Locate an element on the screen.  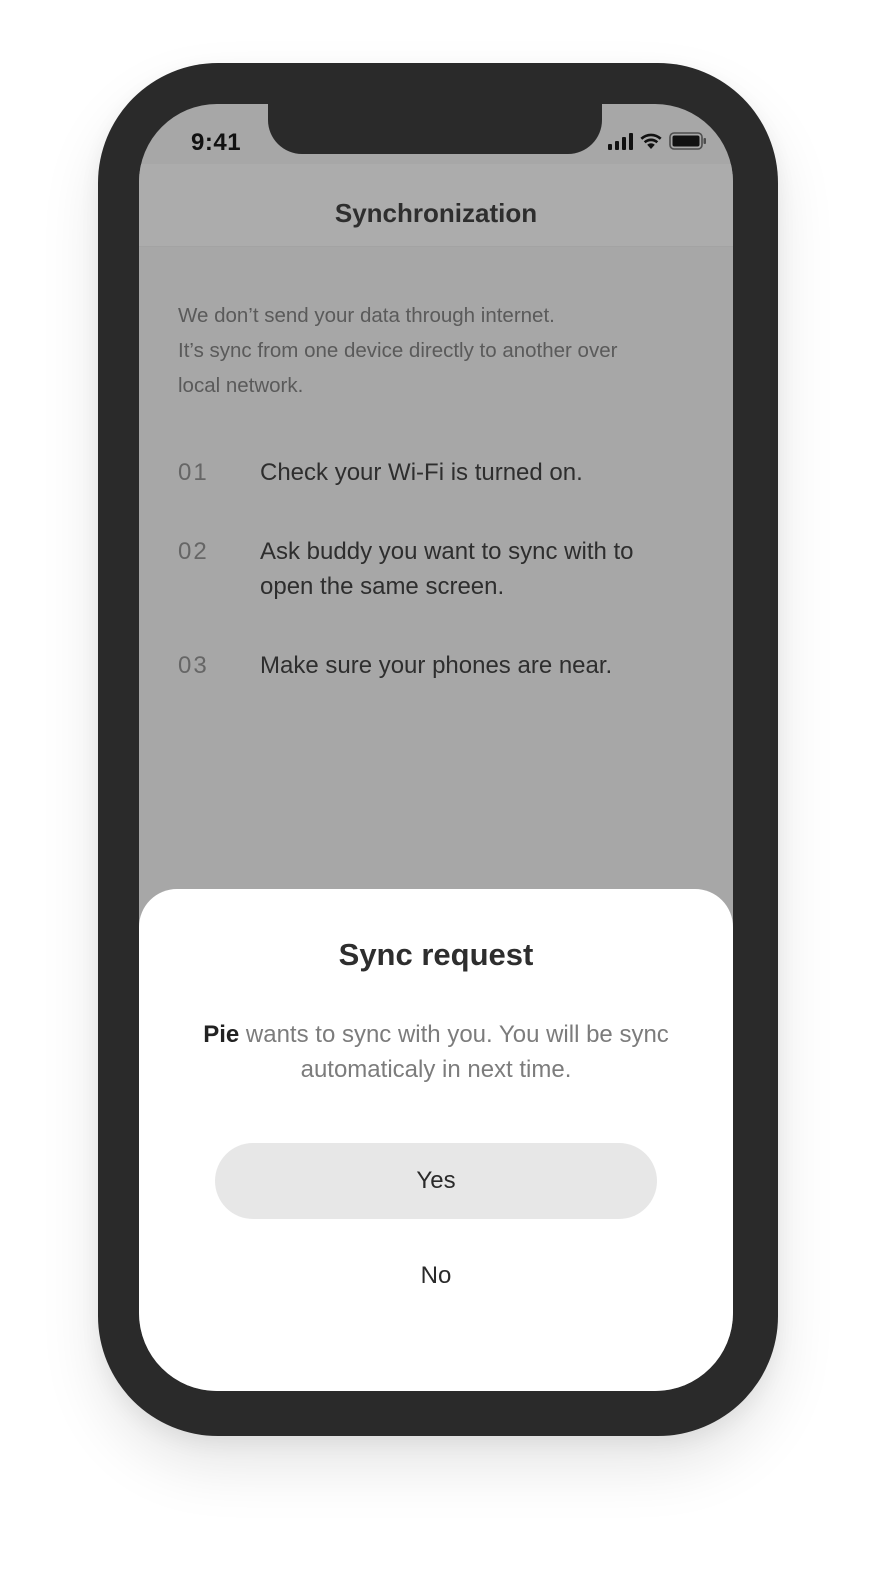
notch is located at coordinates (435, 129).